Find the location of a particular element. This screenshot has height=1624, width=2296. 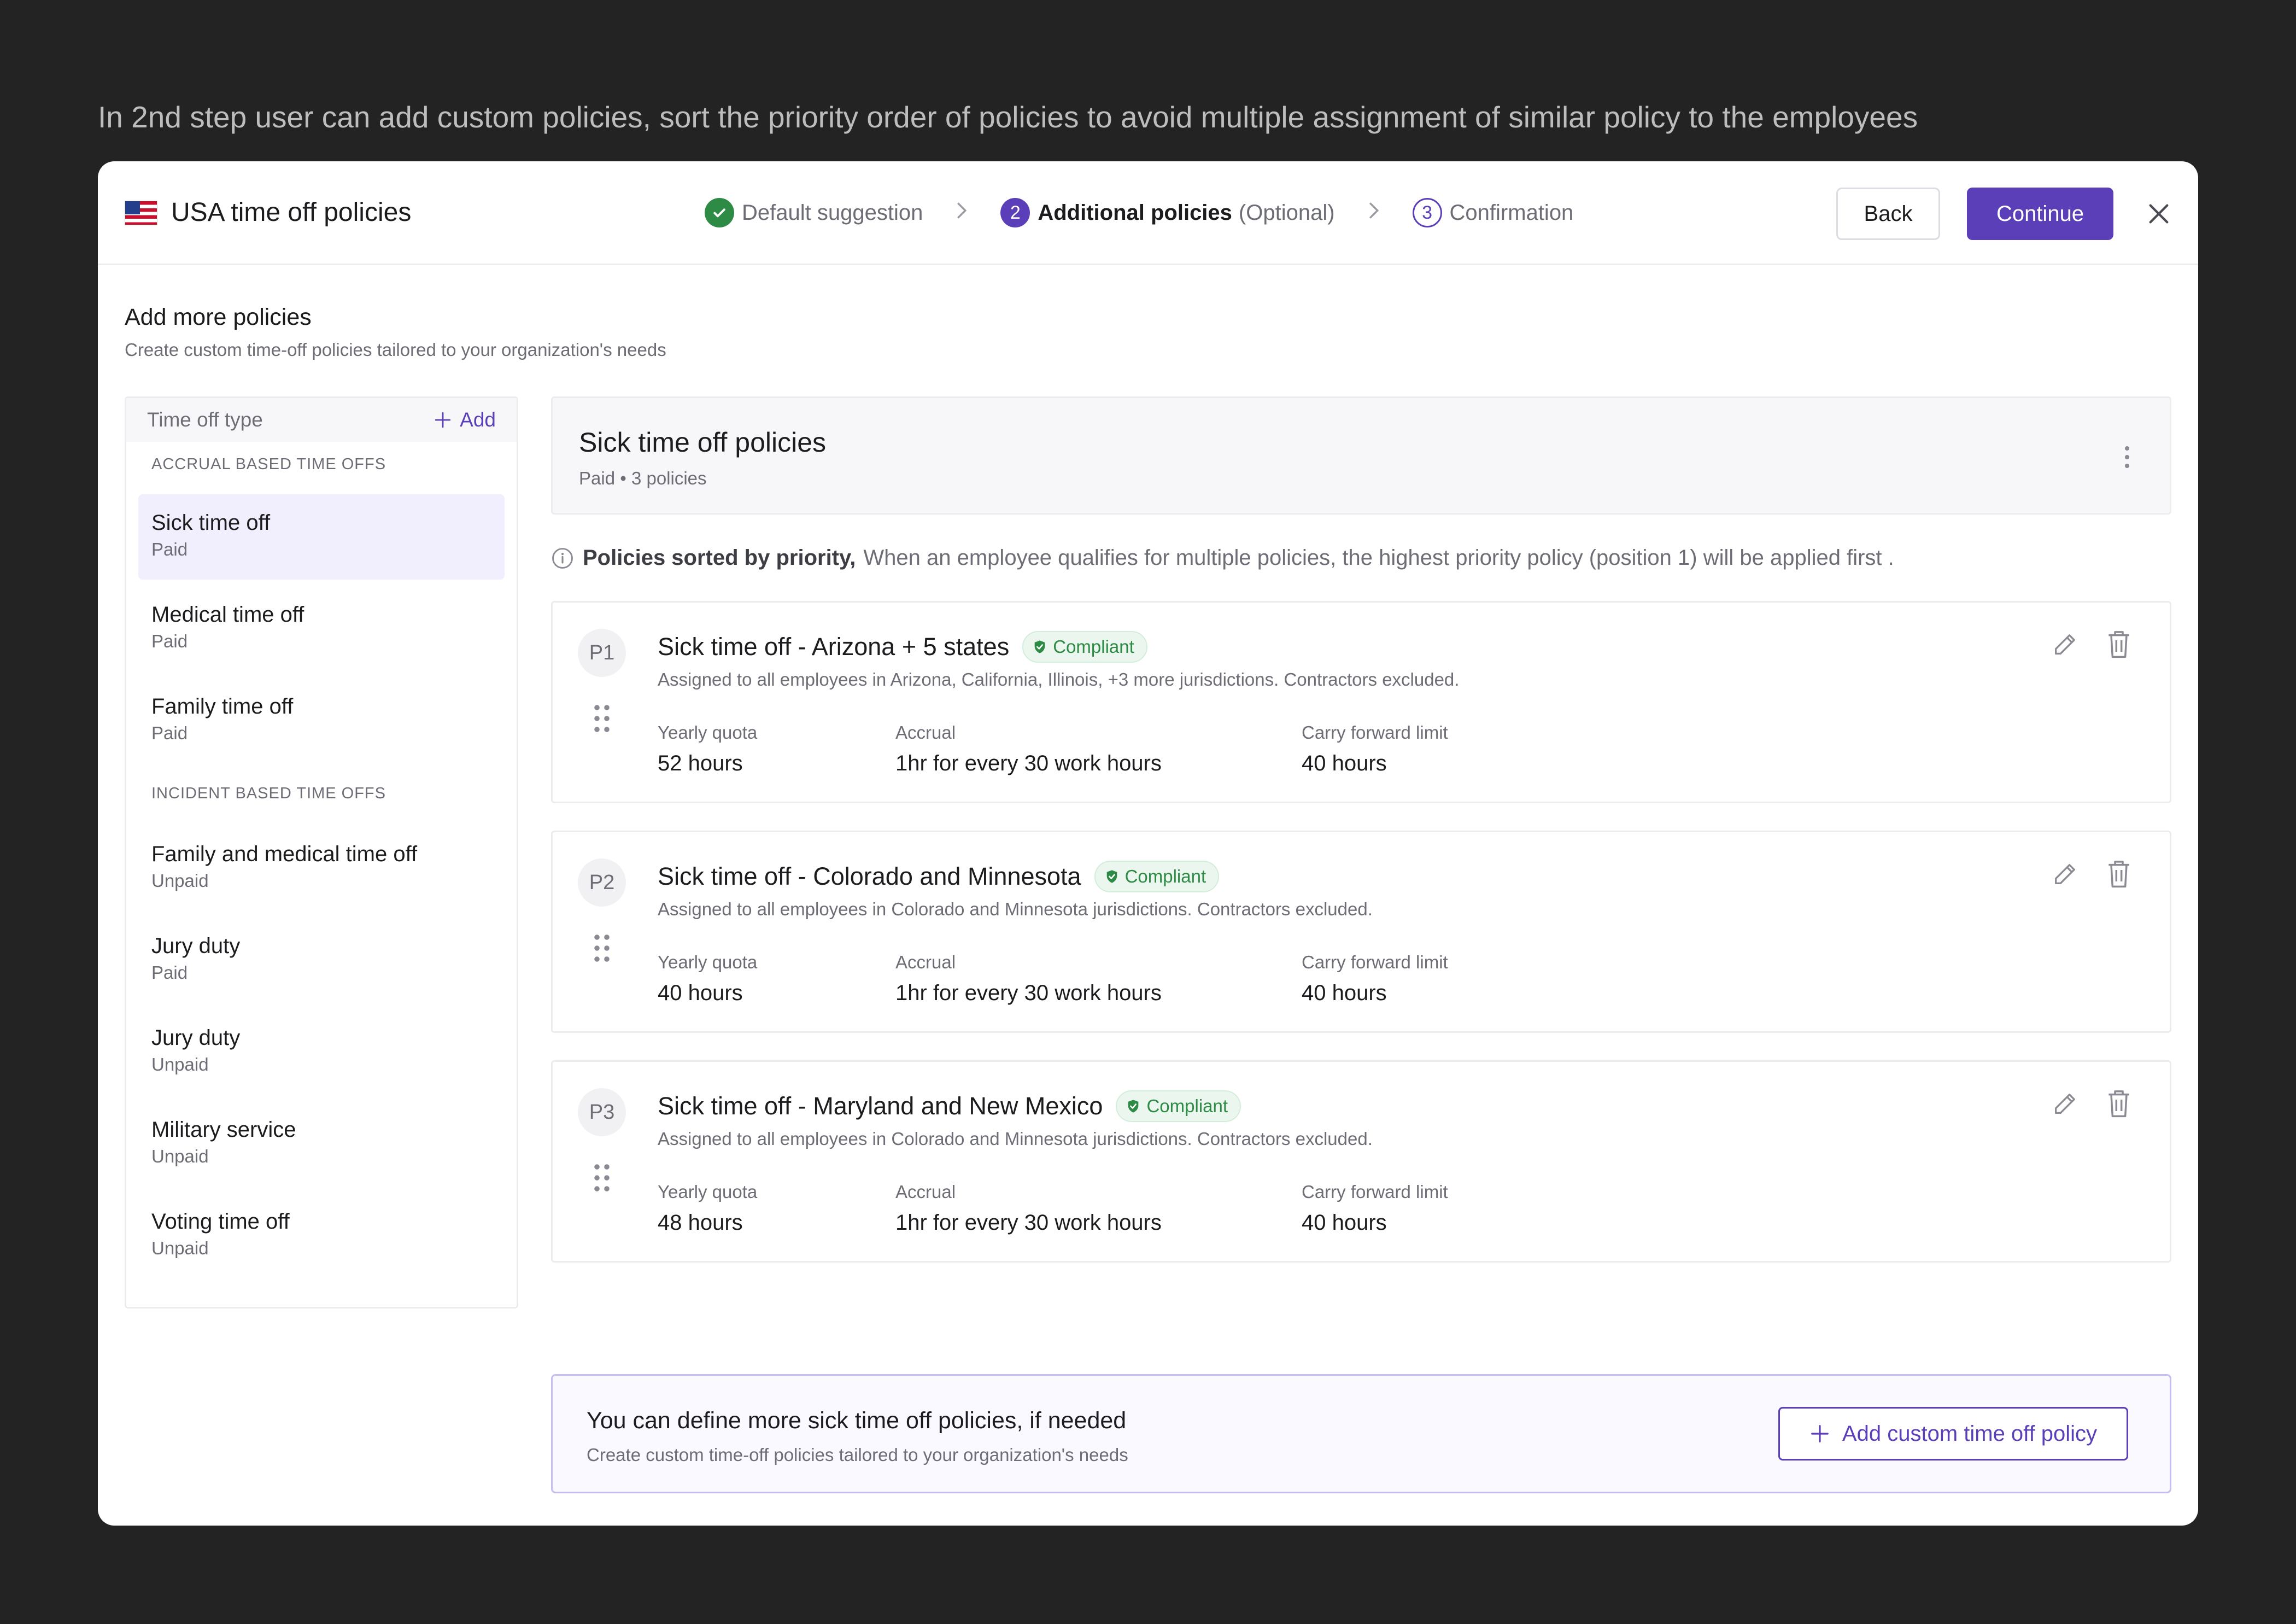

add-label: Add is located at coordinates (478, 419).